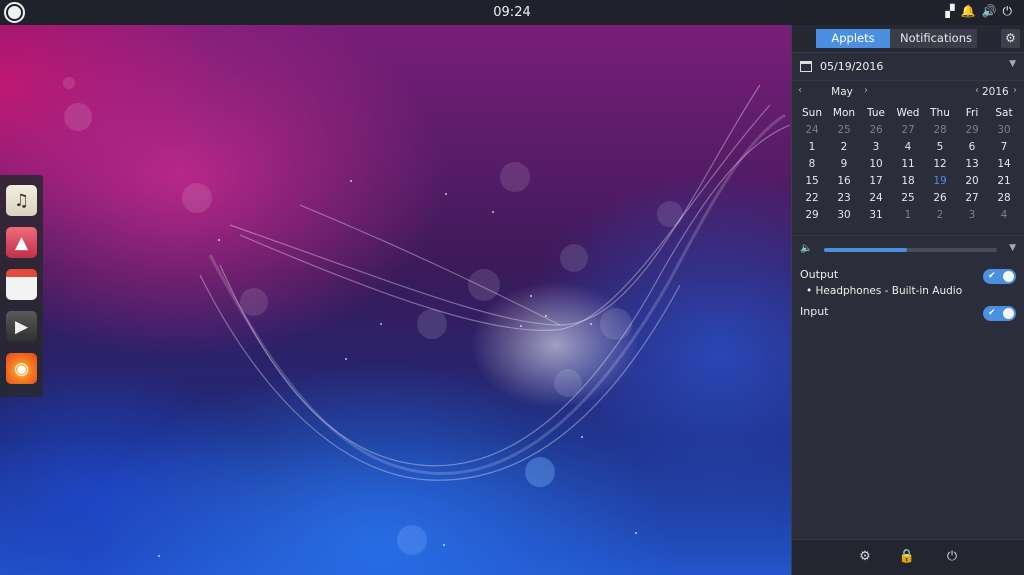 This screenshot has height=575, width=1024. Describe the element at coordinates (806, 248) in the screenshot. I see `speaker-icon: 🔈` at that location.